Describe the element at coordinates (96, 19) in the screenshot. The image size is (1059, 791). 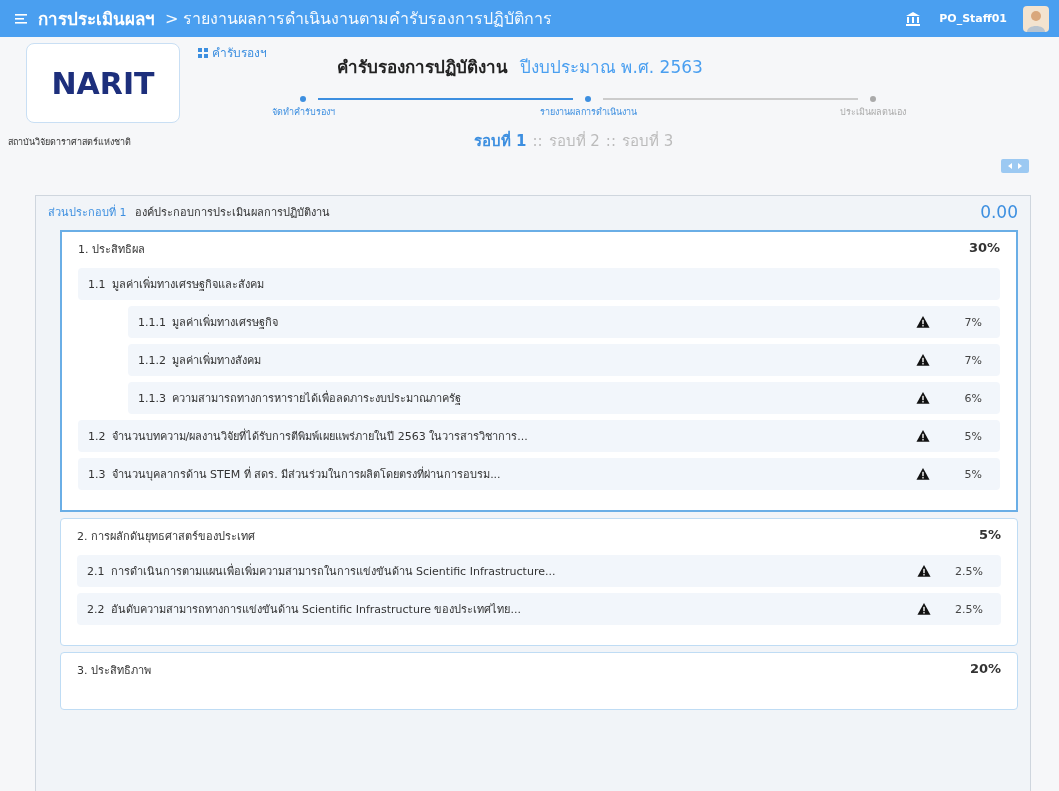
I see `module-title: การประเมินผลฯ` at that location.